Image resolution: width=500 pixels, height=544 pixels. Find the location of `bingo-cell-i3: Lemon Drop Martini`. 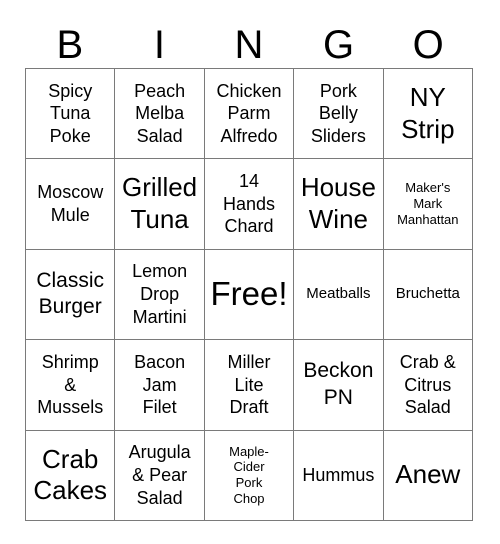

bingo-cell-i3: Lemon Drop Martini is located at coordinates (160, 295).